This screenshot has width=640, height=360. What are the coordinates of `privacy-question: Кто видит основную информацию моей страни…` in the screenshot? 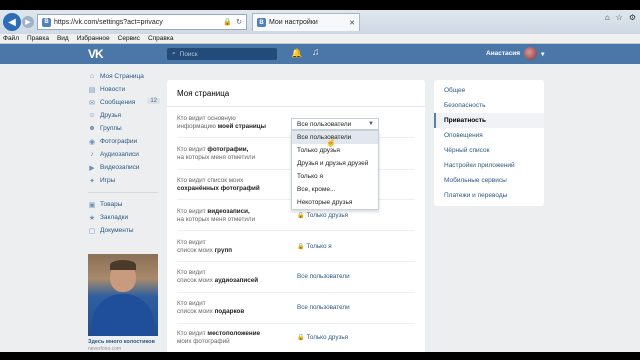 It's located at (232, 123).